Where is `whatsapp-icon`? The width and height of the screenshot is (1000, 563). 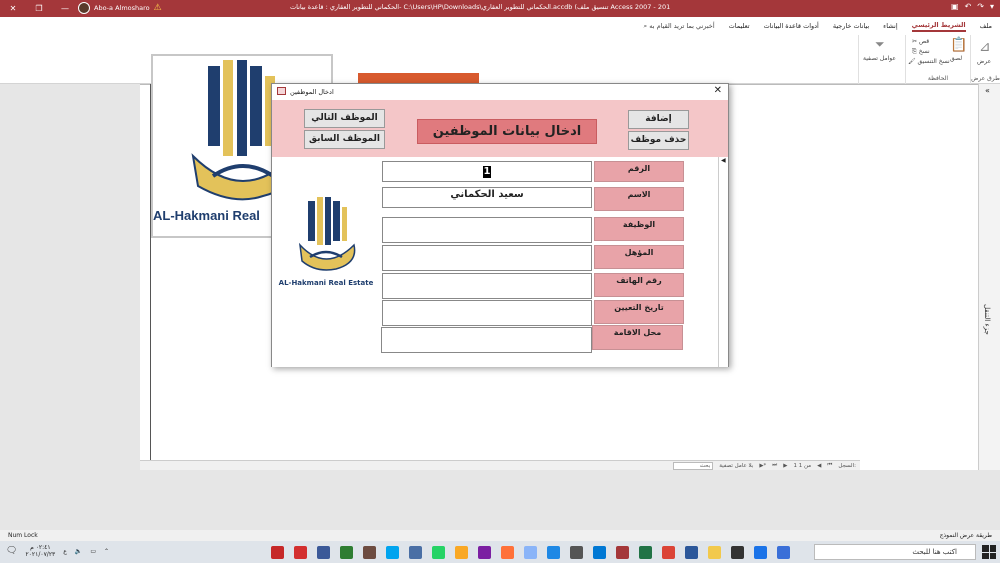 whatsapp-icon is located at coordinates (438, 552).